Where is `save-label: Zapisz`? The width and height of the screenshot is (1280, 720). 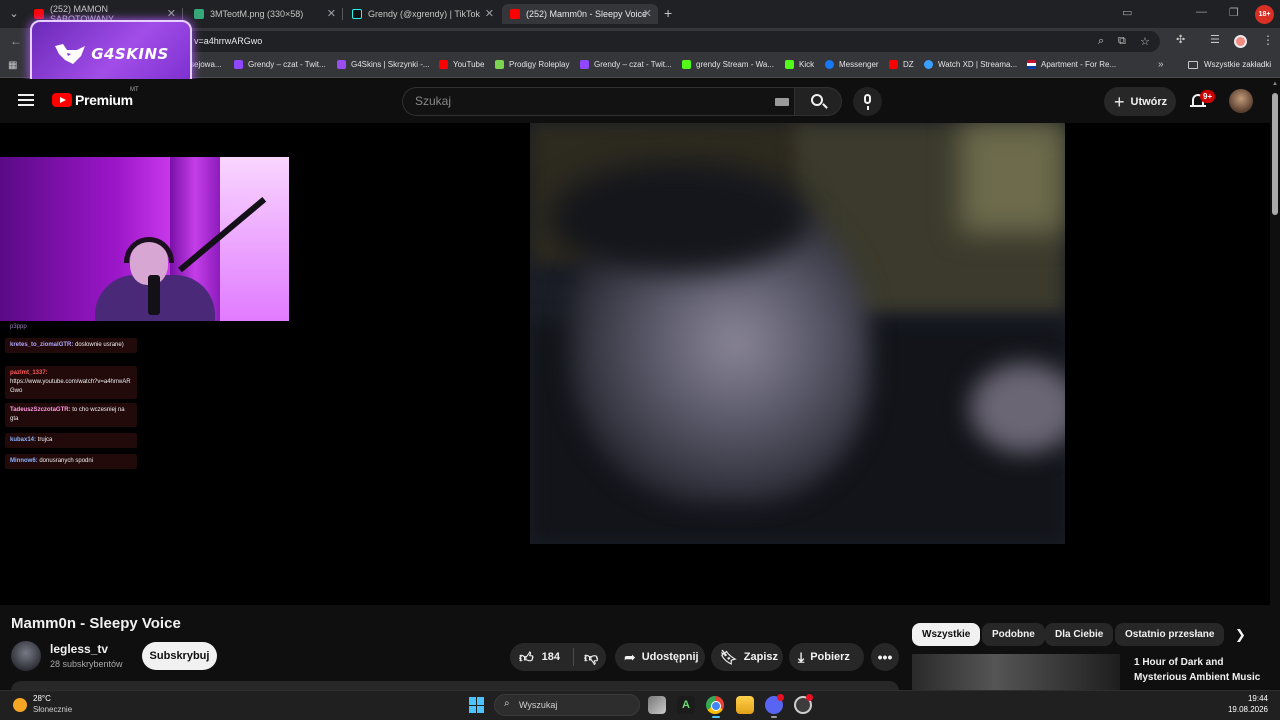 save-label: Zapisz is located at coordinates (761, 657).